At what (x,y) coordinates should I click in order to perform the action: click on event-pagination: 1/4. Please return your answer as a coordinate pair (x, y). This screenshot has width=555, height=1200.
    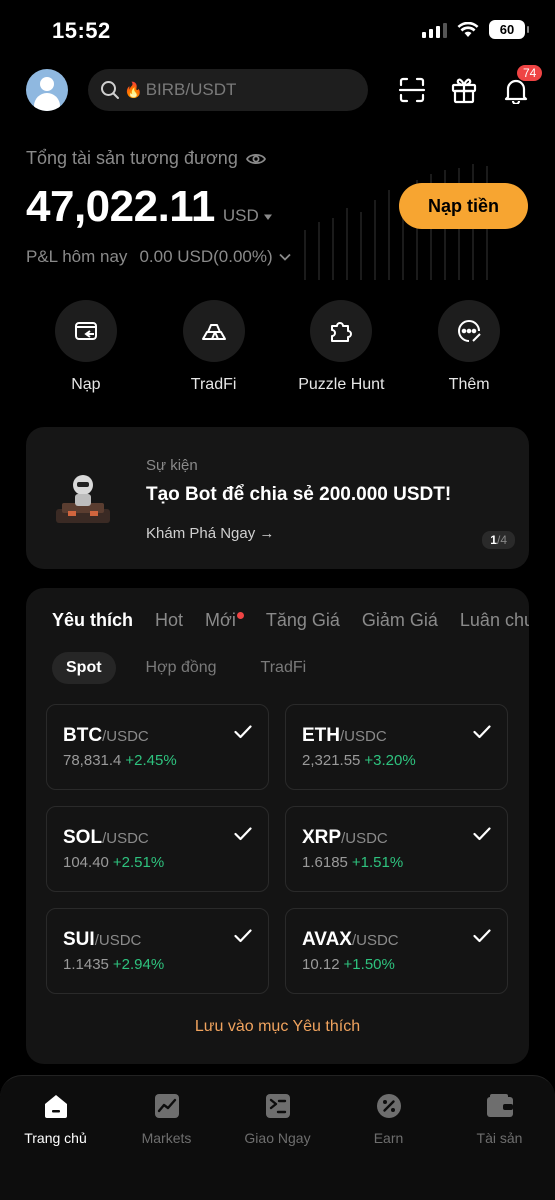
    Looking at the image, I should click on (498, 540).